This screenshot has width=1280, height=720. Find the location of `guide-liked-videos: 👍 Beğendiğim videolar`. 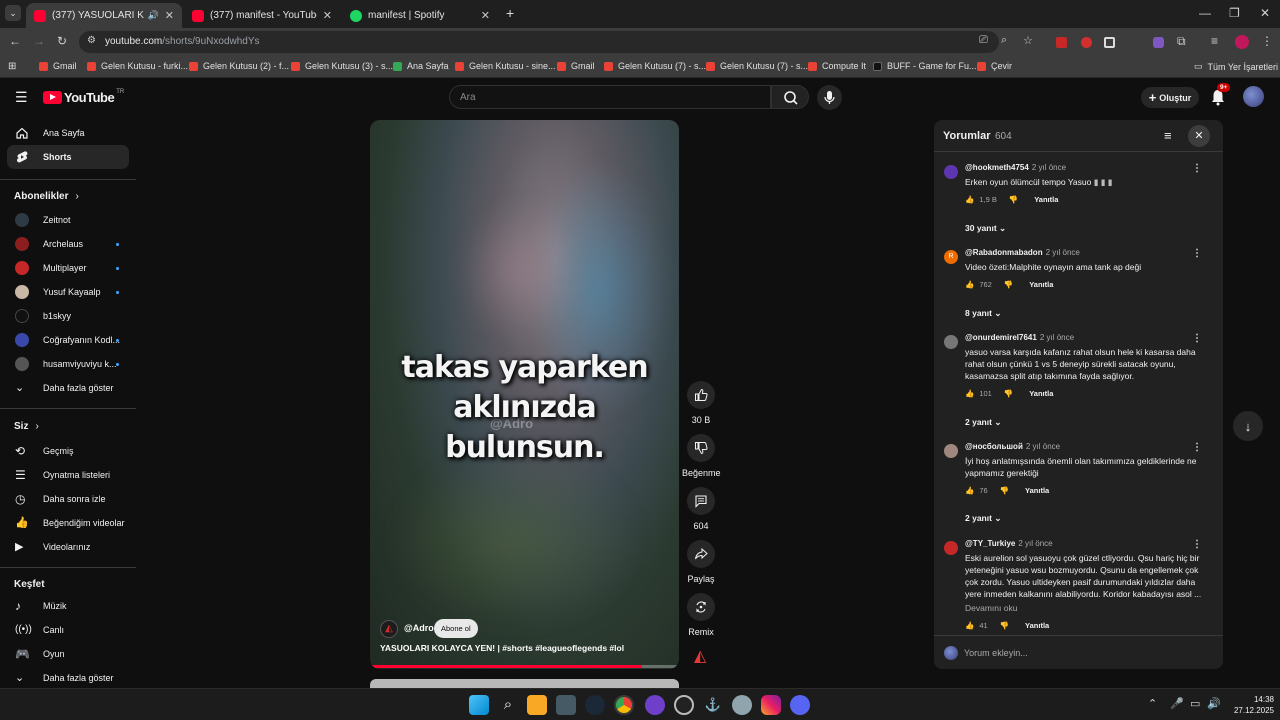

guide-liked-videos: 👍 Beğendiğim videolar is located at coordinates (68, 523).